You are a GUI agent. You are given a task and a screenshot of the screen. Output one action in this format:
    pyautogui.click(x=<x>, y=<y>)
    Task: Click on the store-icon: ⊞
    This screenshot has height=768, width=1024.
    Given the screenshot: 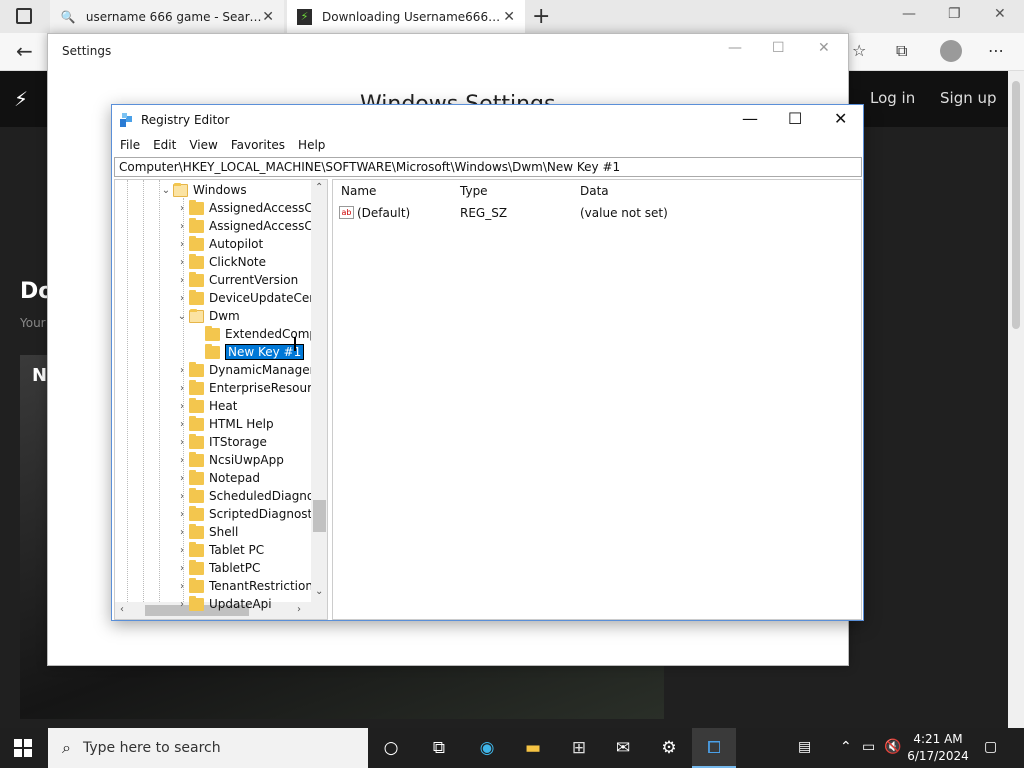 What is the action you would take?
    pyautogui.click(x=579, y=748)
    